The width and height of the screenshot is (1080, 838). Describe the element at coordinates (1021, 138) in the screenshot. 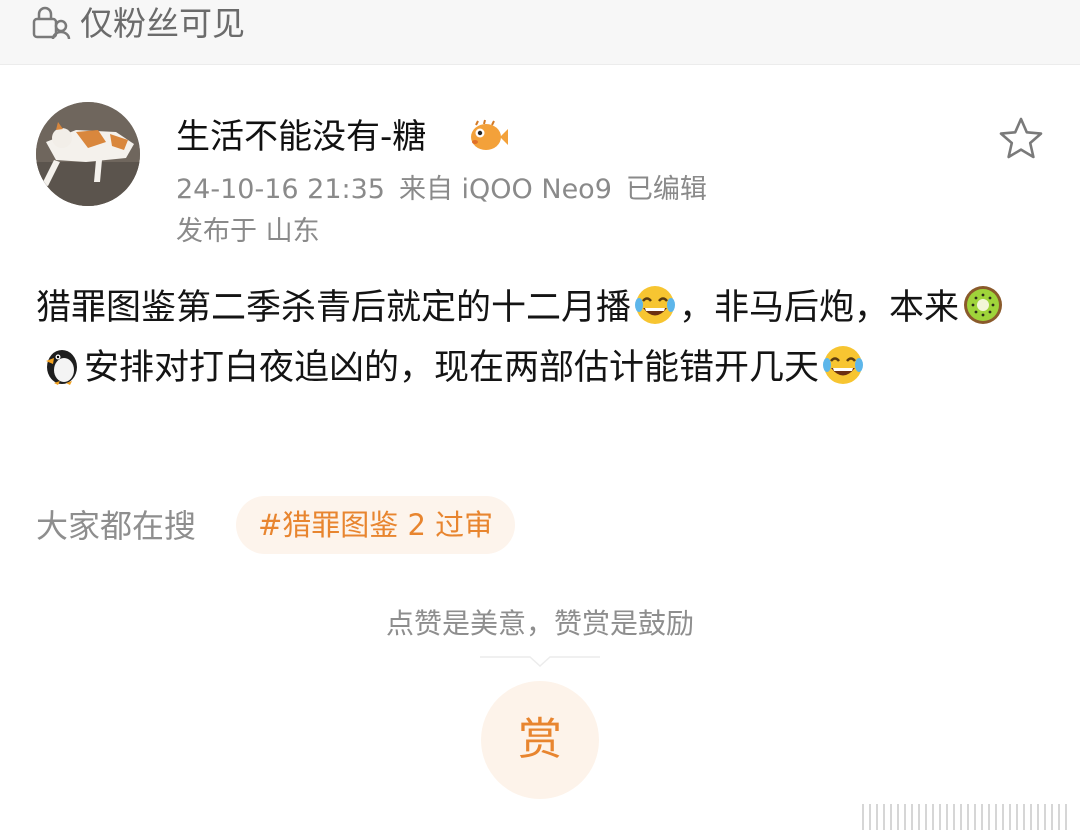

I see `star-icon` at that location.